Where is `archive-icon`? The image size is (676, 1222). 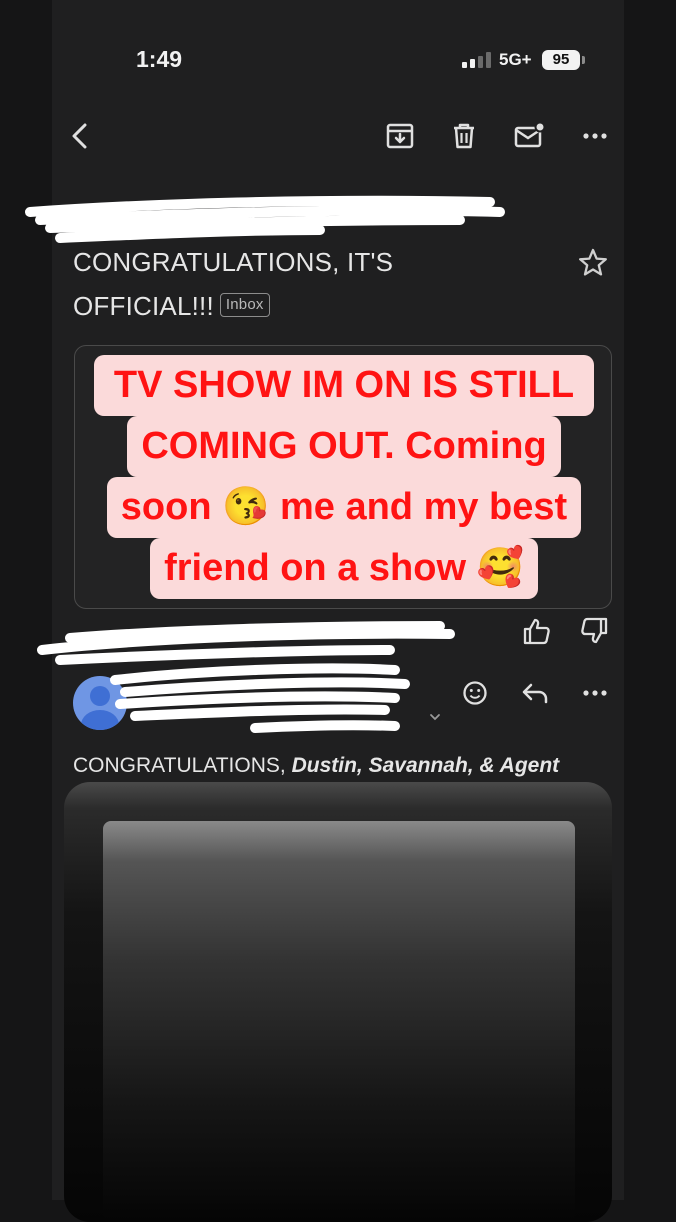
archive-icon is located at coordinates (400, 136).